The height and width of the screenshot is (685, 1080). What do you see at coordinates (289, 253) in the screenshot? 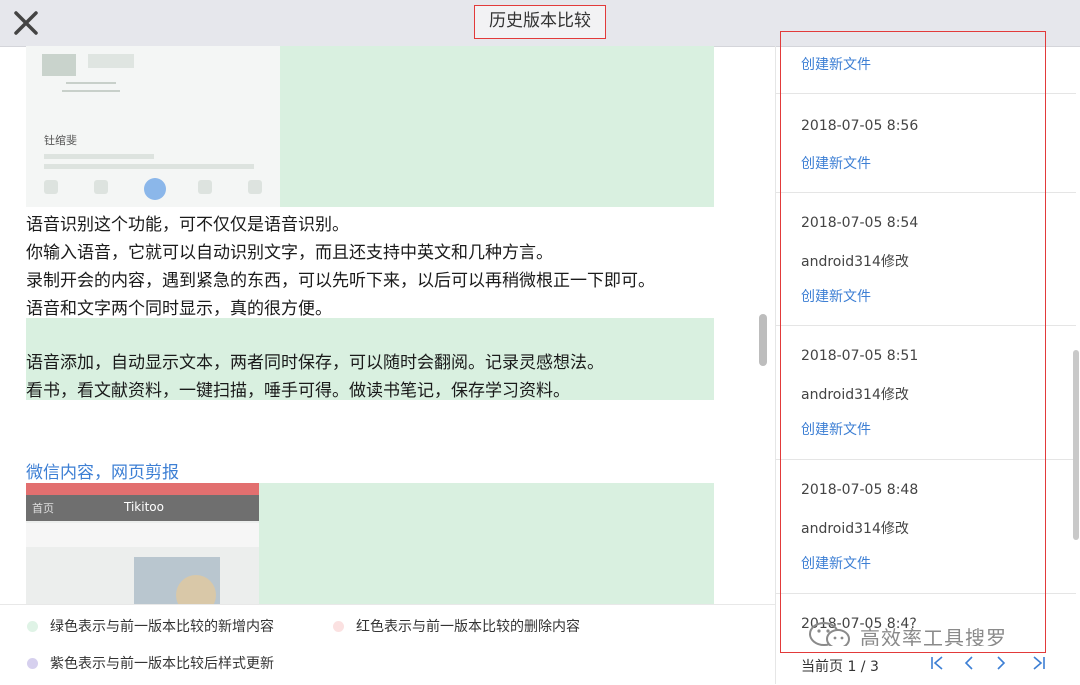
I see `paragraph: 你输入语音，它就可以自动识别文字，而且还支持中英文和几种方言。` at bounding box center [289, 253].